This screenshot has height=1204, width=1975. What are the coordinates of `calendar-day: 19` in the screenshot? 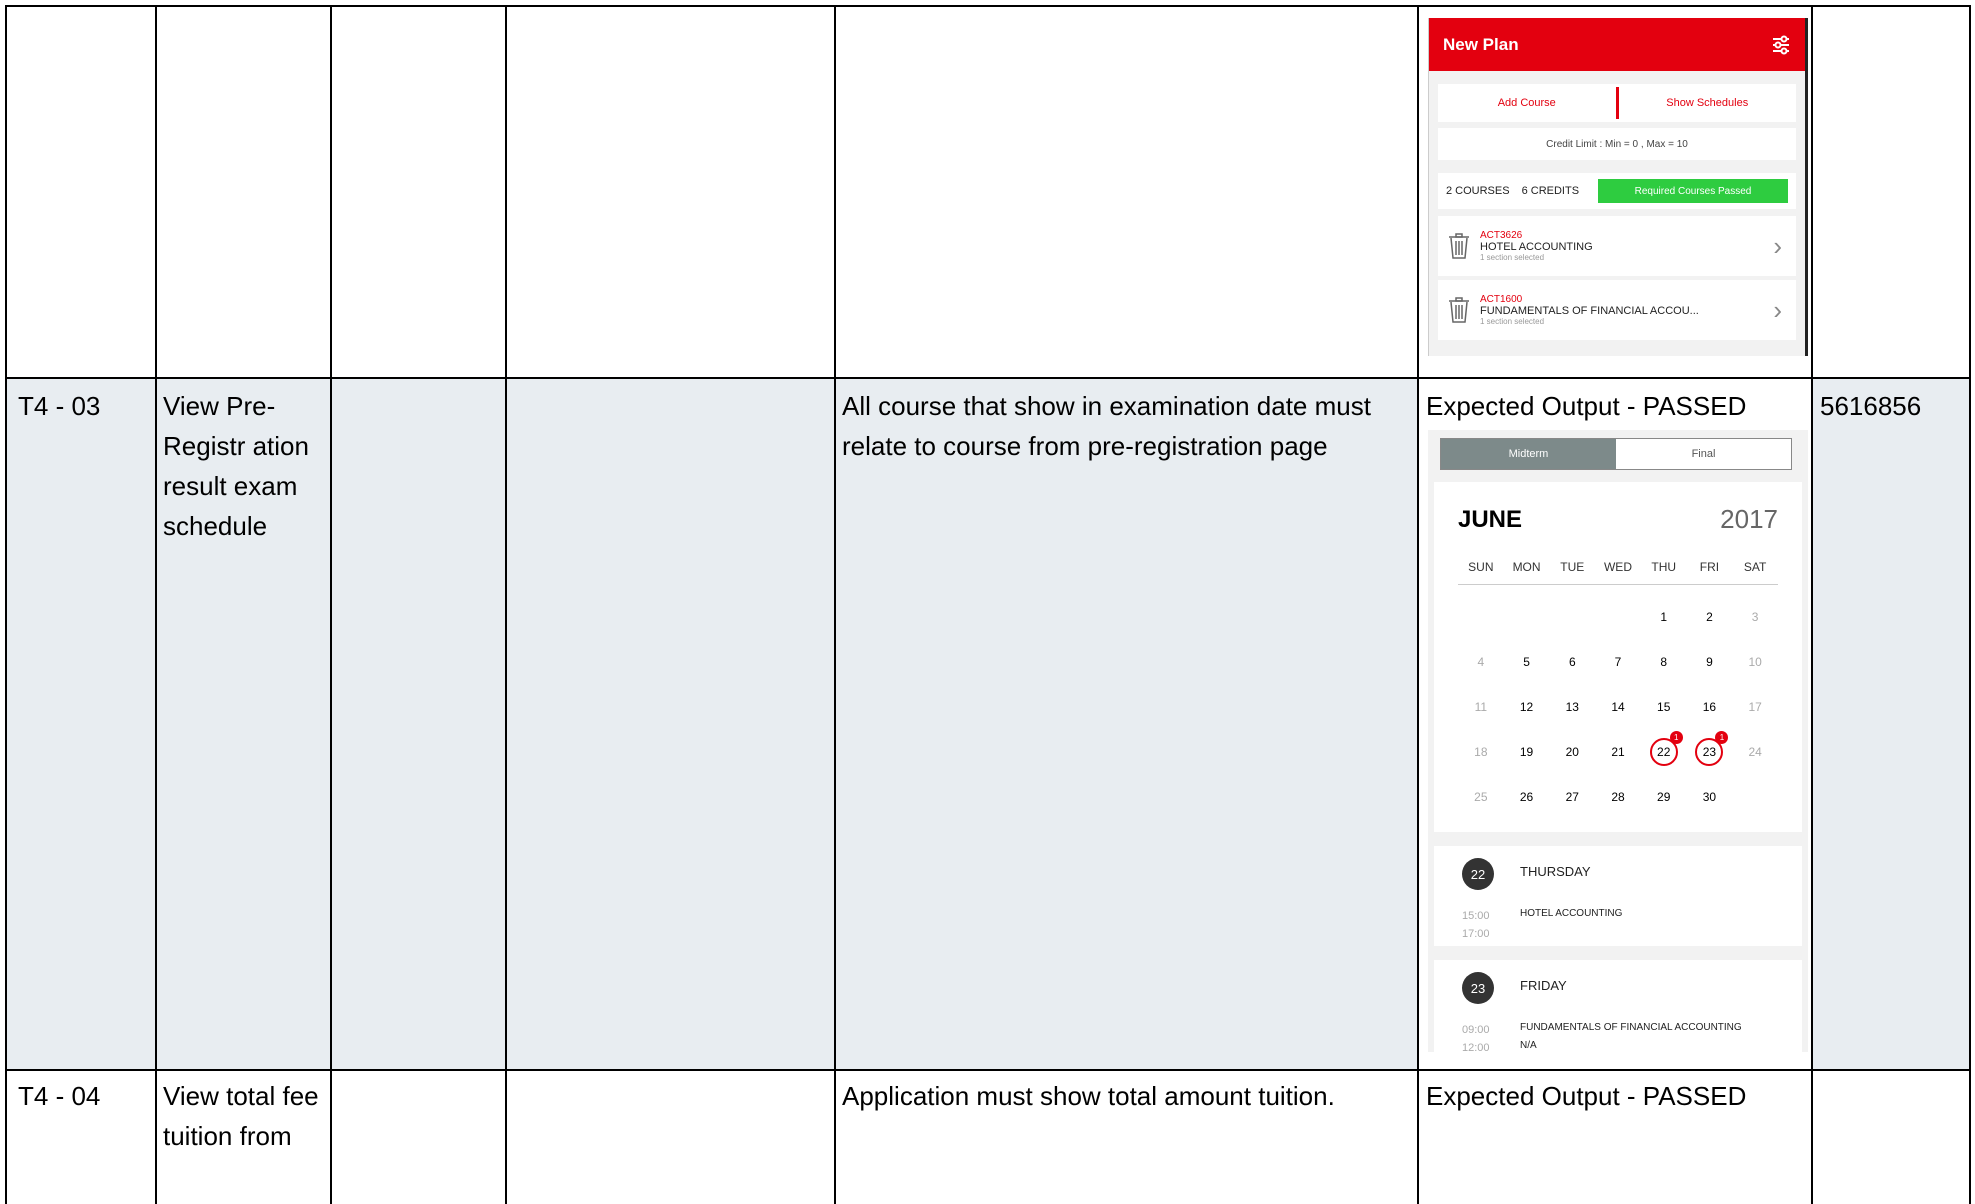 It's located at (1527, 752).